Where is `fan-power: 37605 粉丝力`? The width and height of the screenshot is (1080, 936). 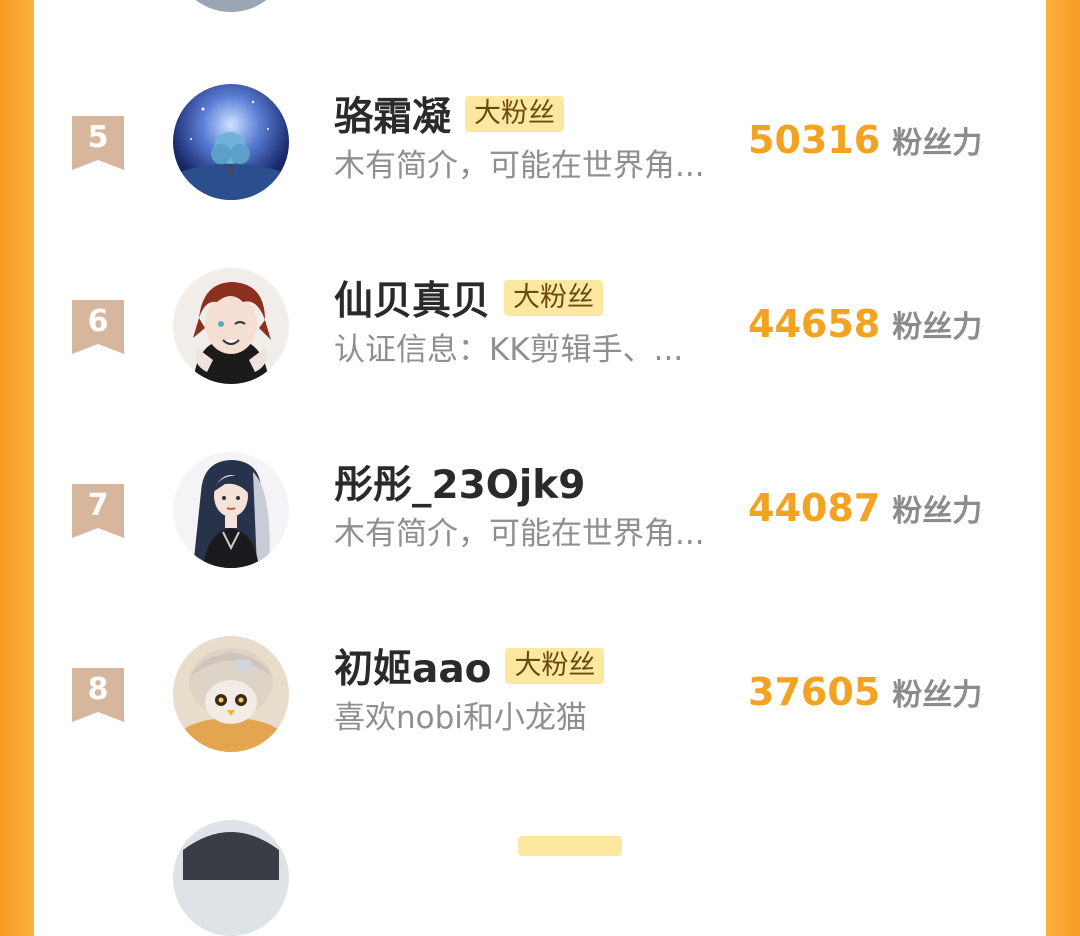 fan-power: 37605 粉丝力 is located at coordinates (865, 692).